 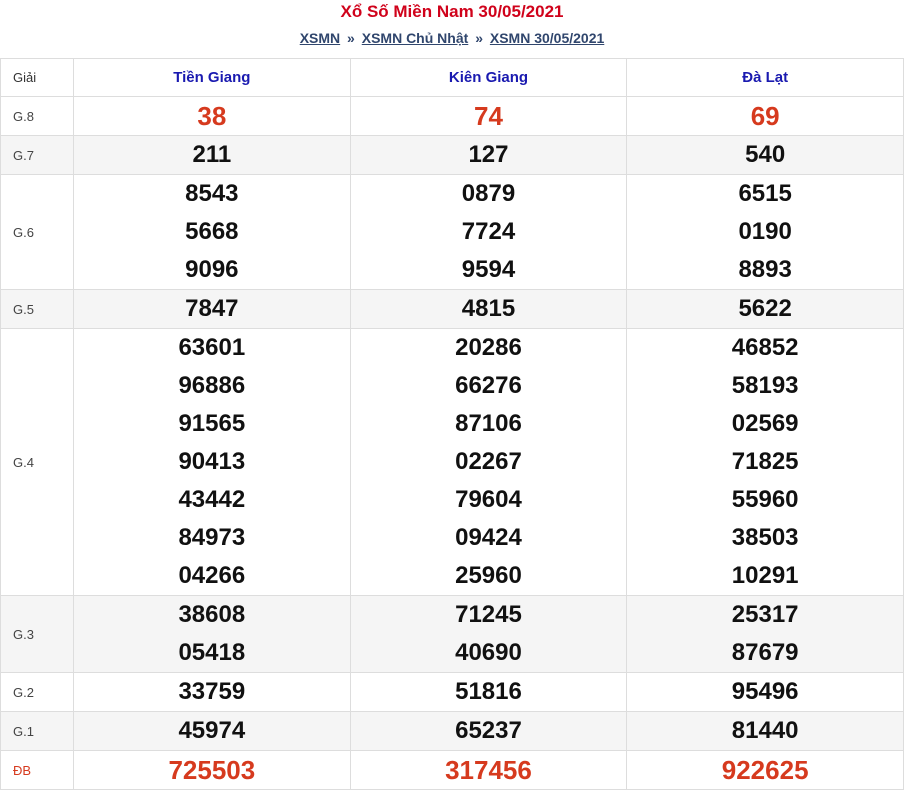 I want to click on prize-label: G.7, so click(x=37, y=155).